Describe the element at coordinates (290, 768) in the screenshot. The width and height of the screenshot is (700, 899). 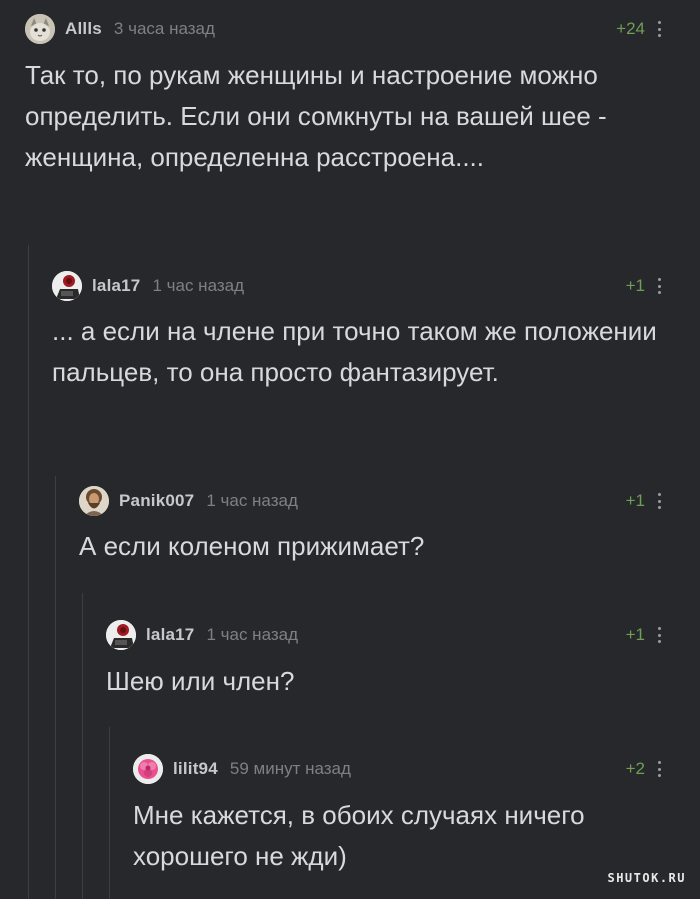
I see `comment-time: 59 минут назад` at that location.